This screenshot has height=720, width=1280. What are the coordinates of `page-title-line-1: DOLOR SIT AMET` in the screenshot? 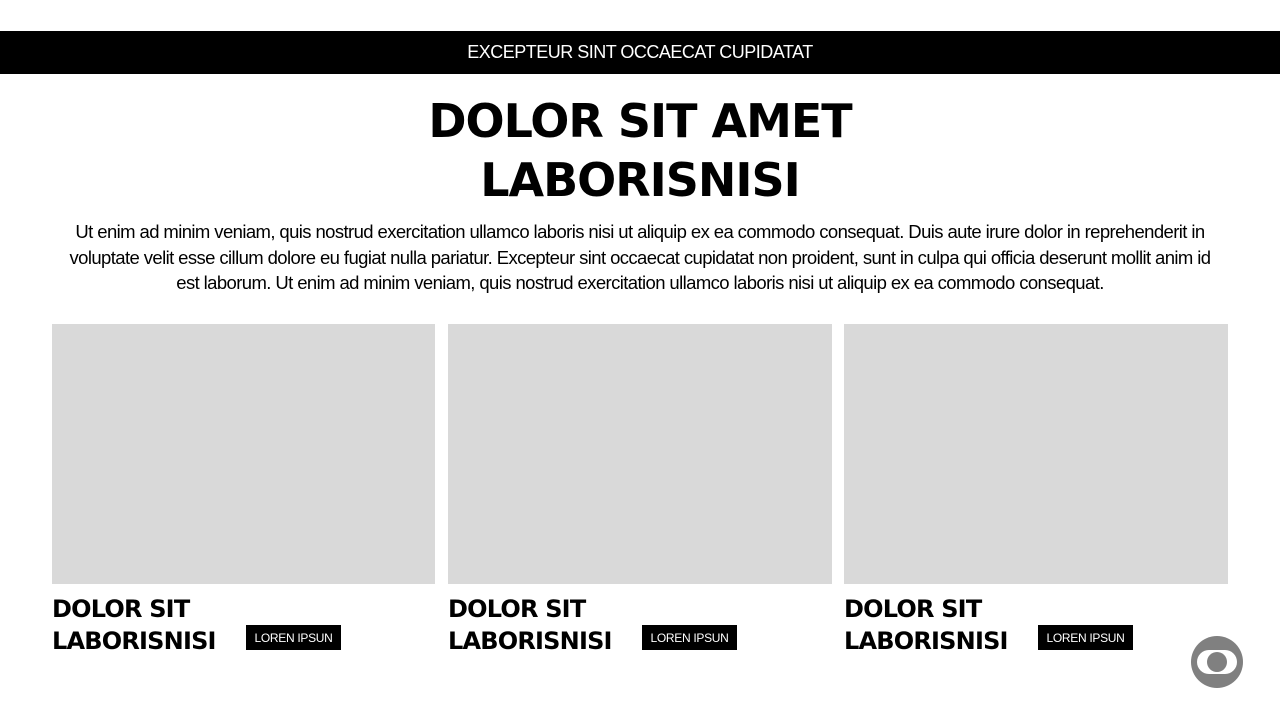 It's located at (640, 121).